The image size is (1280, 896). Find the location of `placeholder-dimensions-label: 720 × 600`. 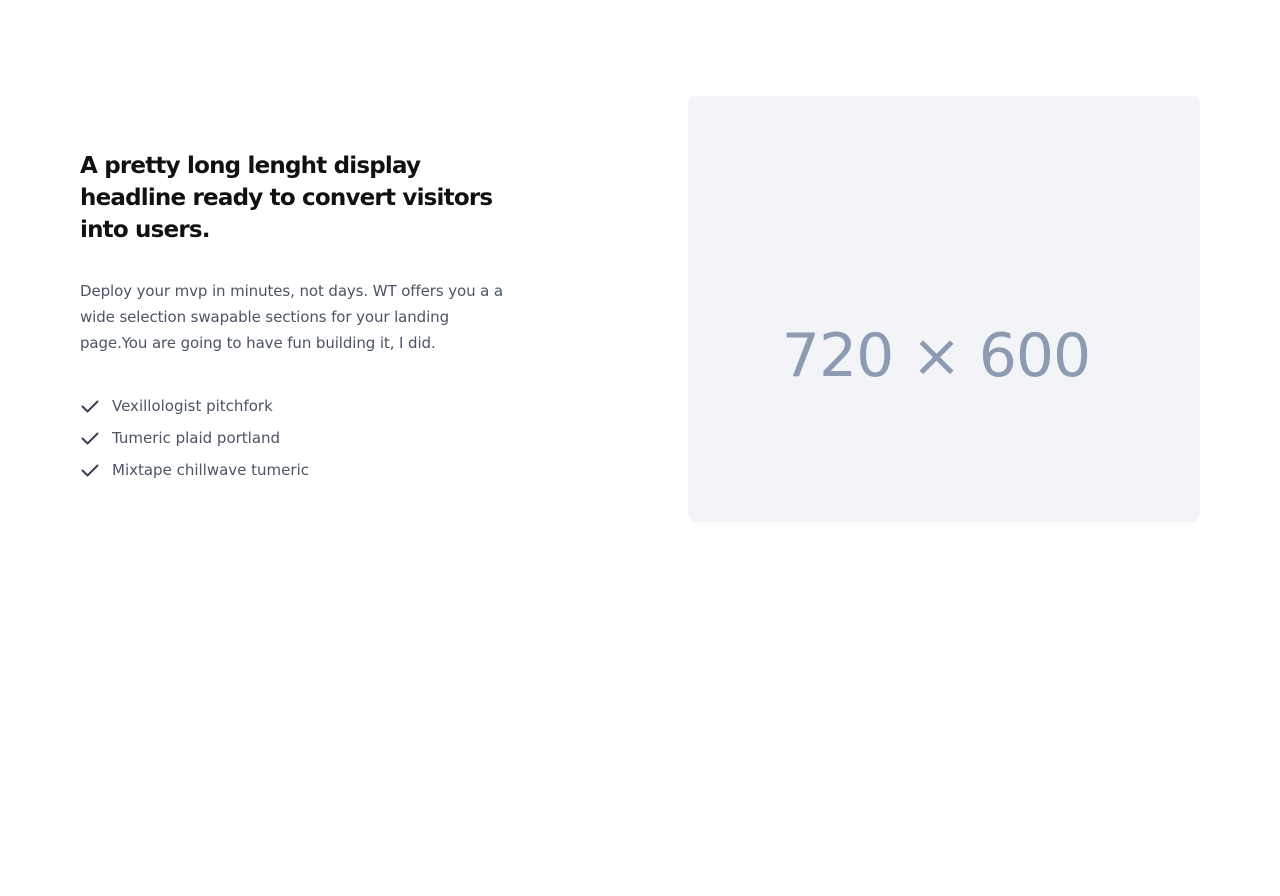

placeholder-dimensions-label: 720 × 600 is located at coordinates (936, 356).